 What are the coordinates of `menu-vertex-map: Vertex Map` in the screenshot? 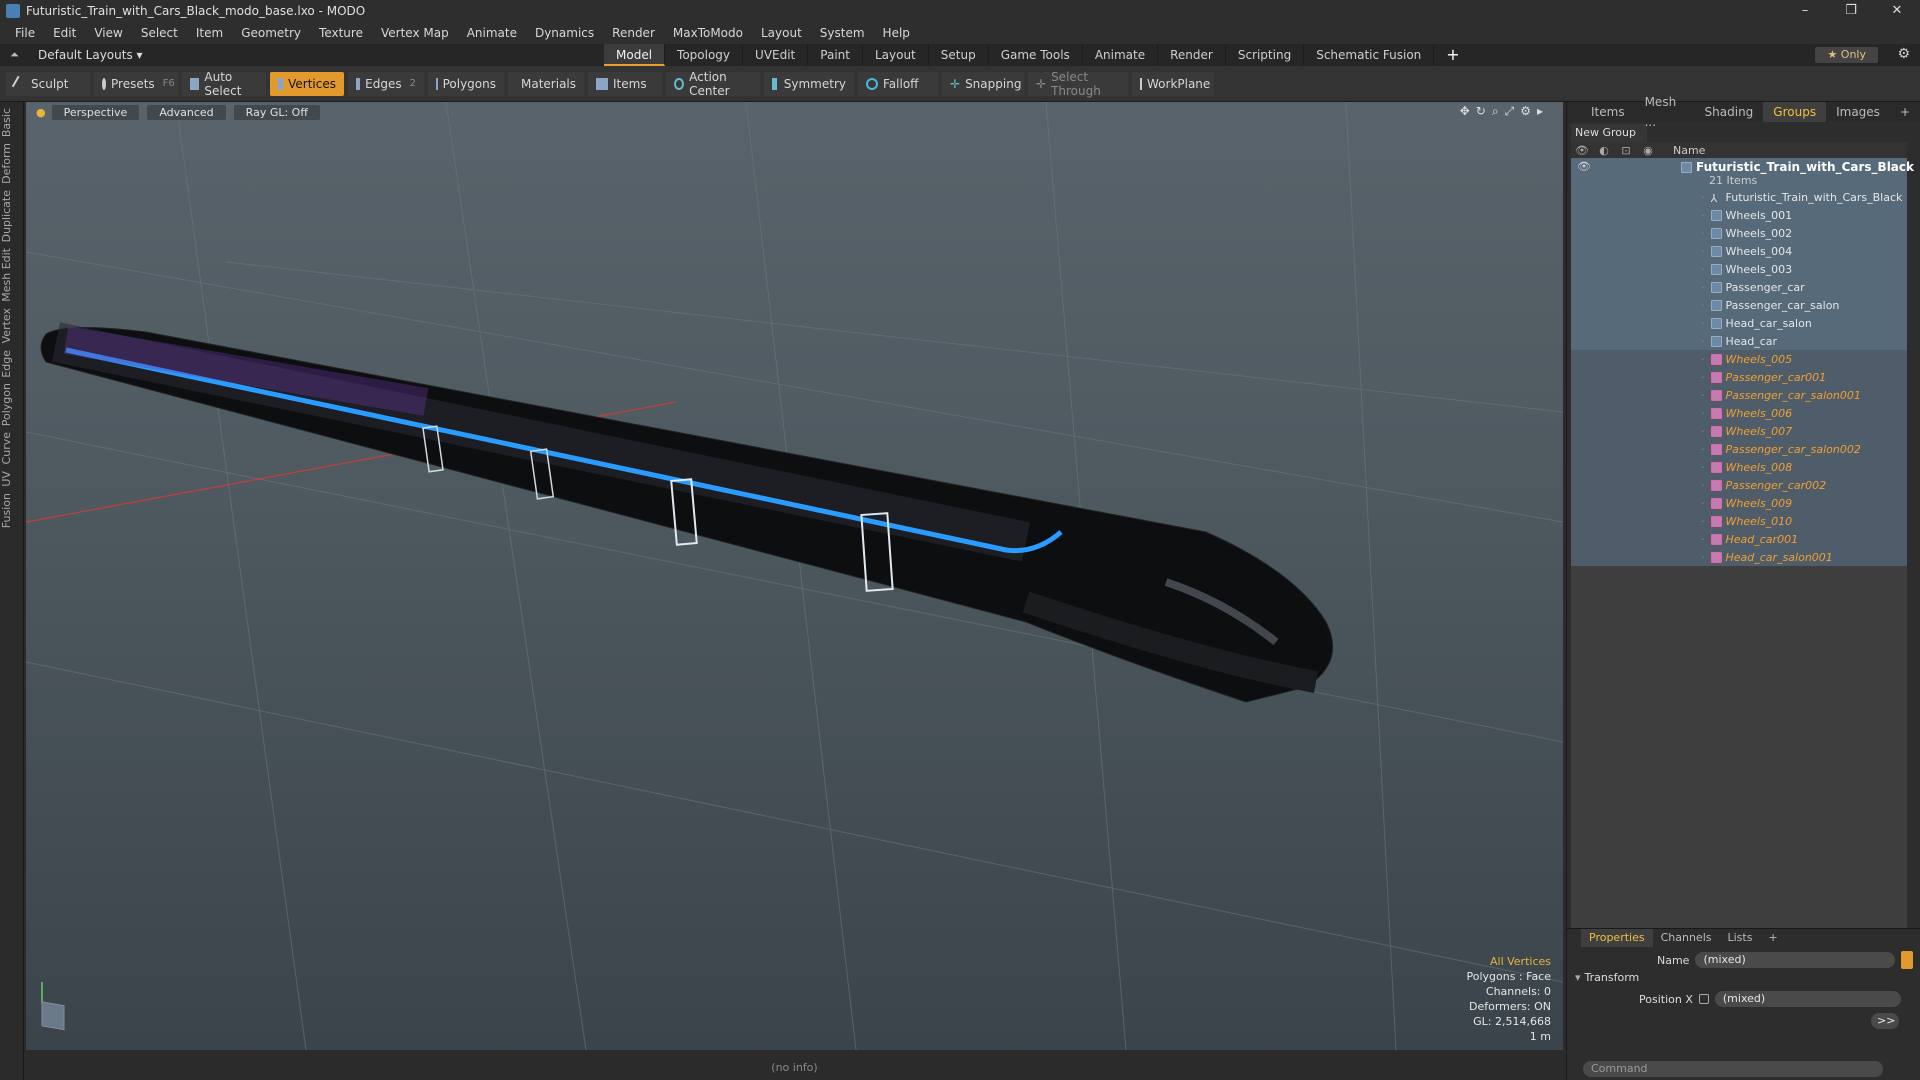 It's located at (415, 33).